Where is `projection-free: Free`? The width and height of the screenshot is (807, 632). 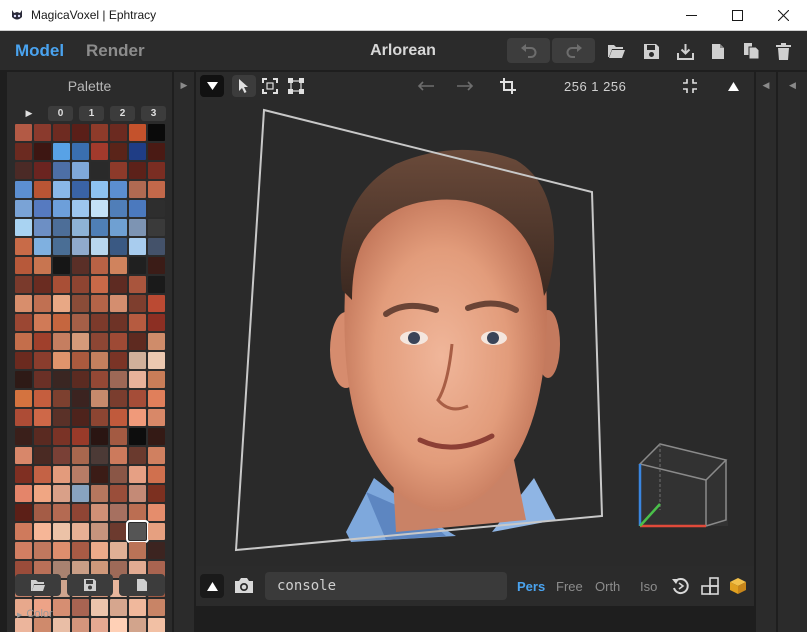
projection-free: Free is located at coordinates (569, 586).